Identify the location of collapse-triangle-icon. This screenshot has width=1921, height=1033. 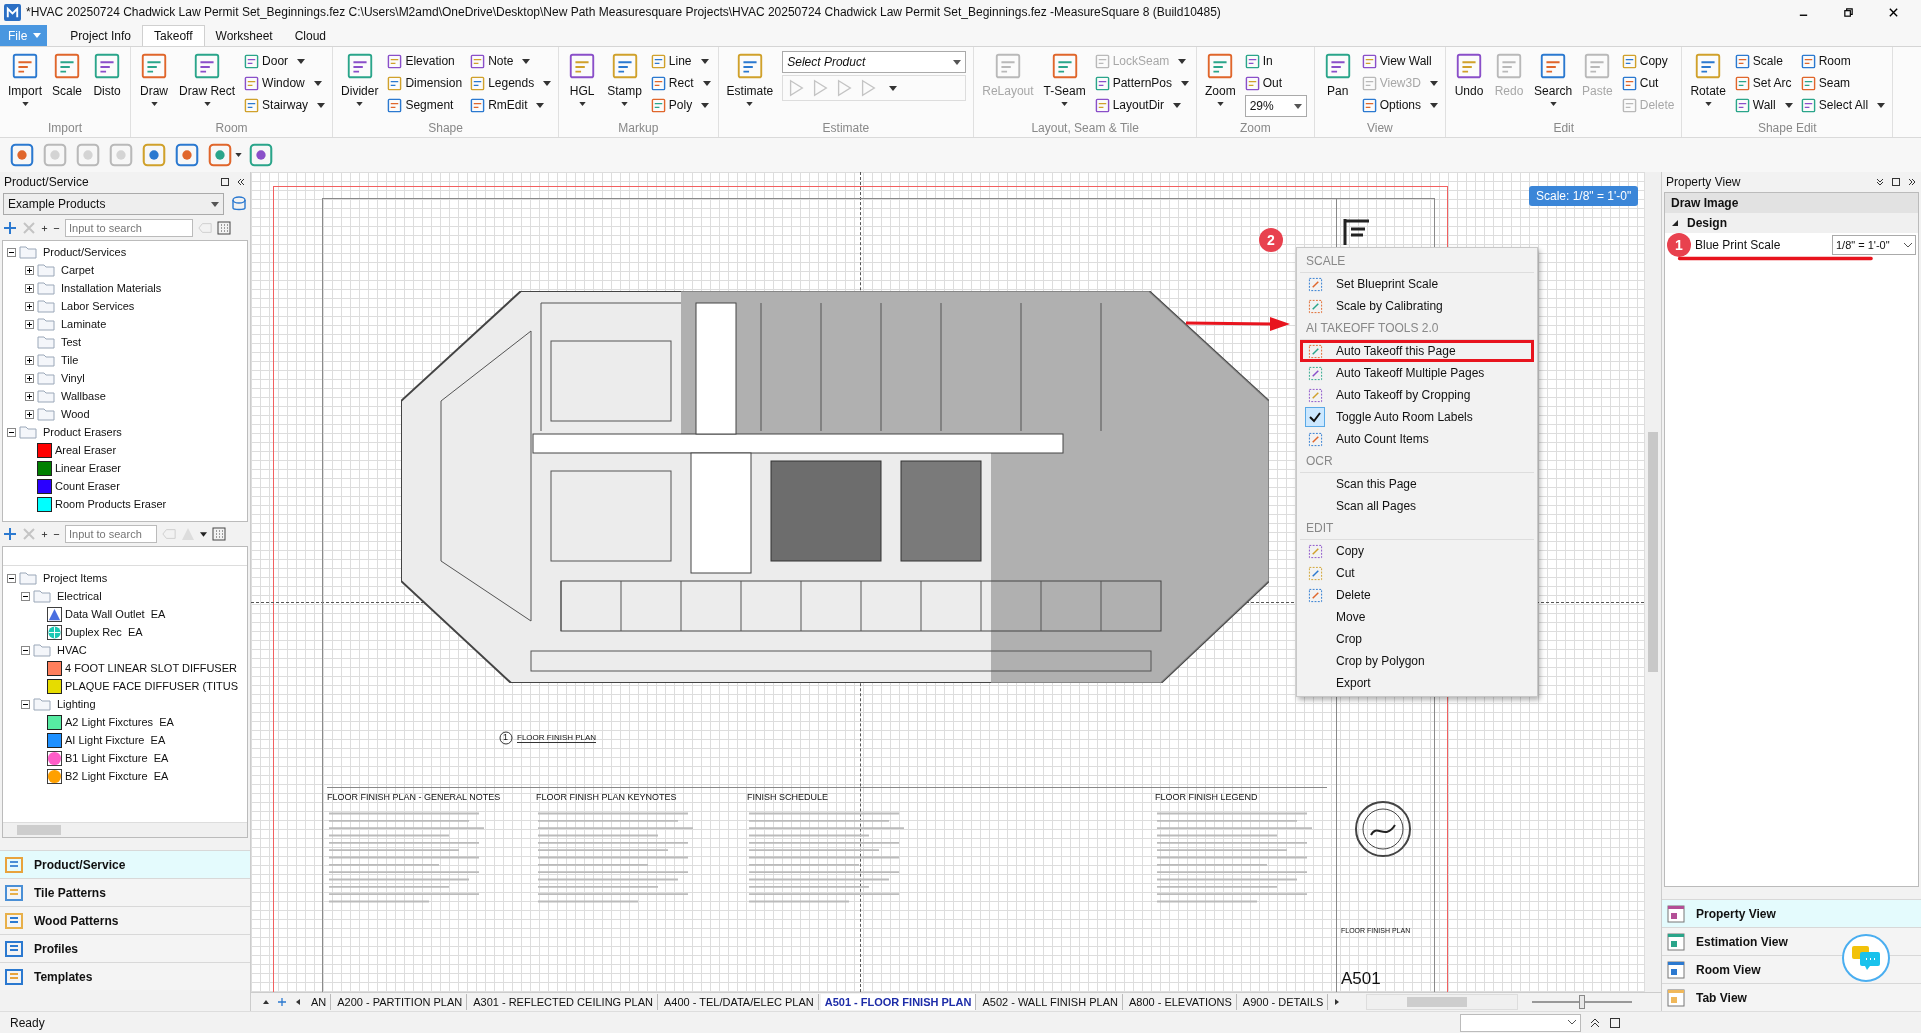
(1675, 223).